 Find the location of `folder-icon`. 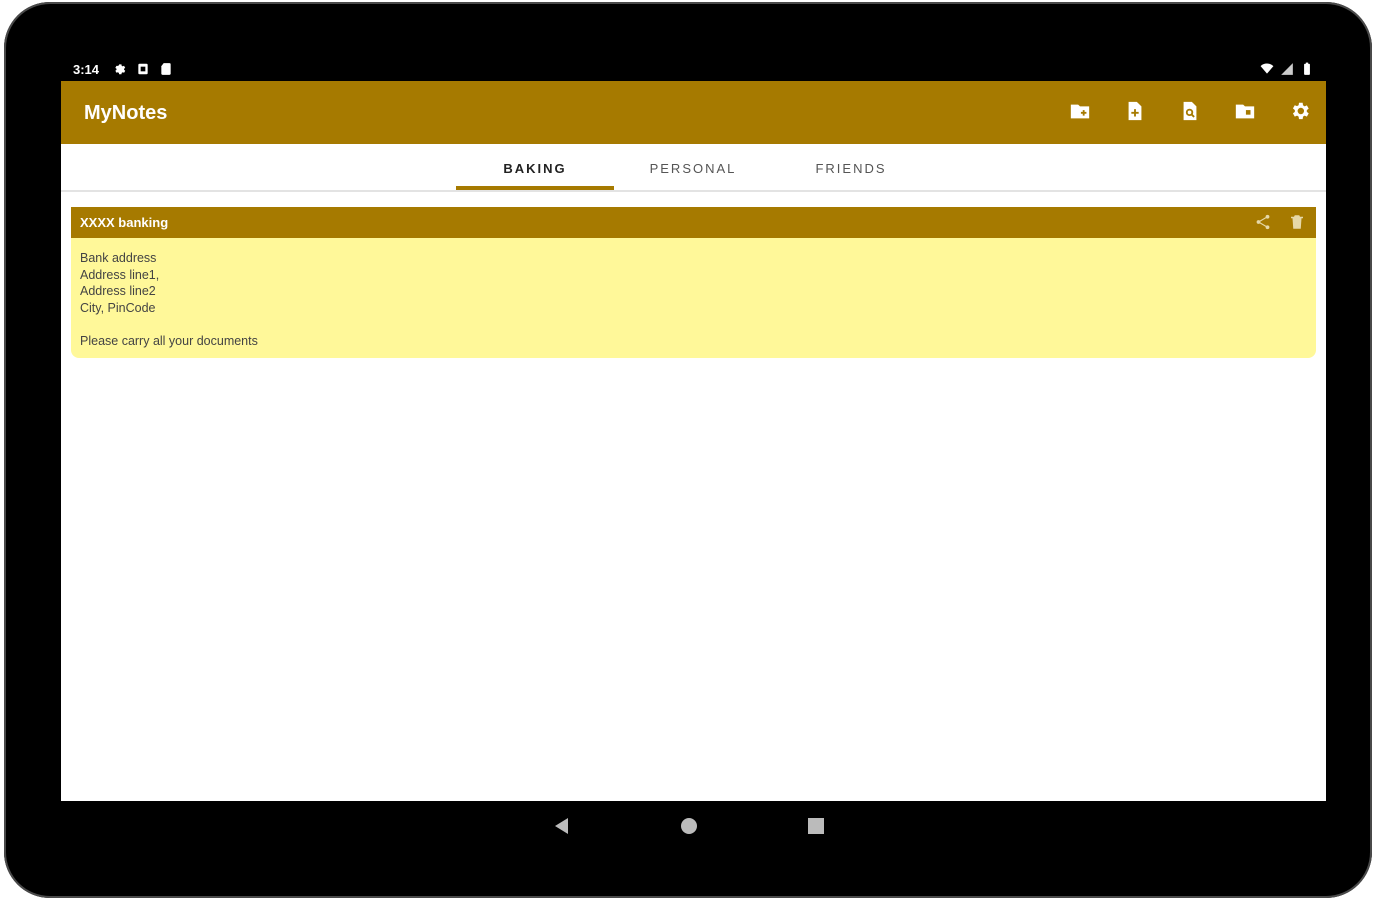

folder-icon is located at coordinates (1245, 111).